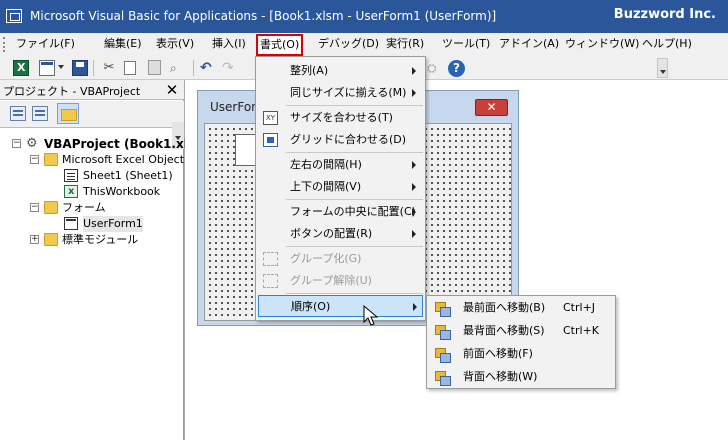 The width and height of the screenshot is (728, 440). I want to click on menu-item-size-to-grid: グリッドに合わせる(D), so click(340, 140).